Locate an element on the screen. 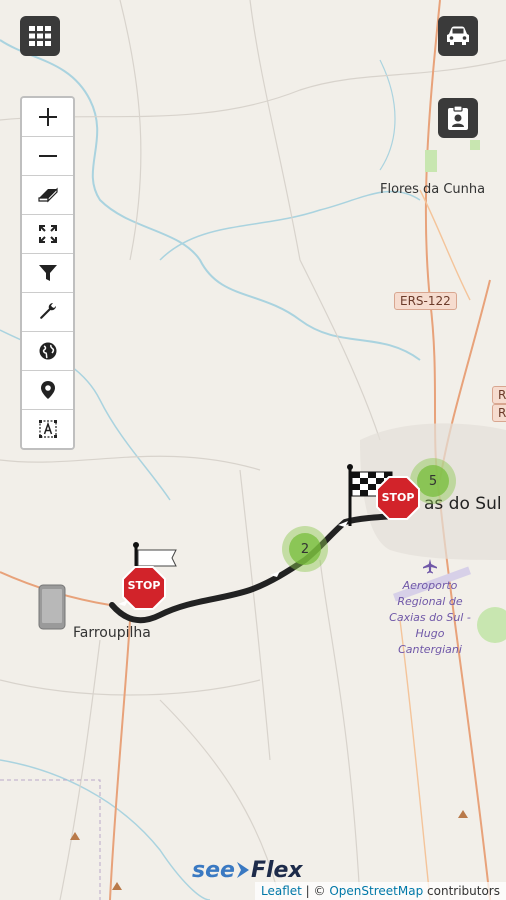 Image resolution: width=506 pixels, height=900 pixels. stop-sign-end: STOP is located at coordinates (398, 498).